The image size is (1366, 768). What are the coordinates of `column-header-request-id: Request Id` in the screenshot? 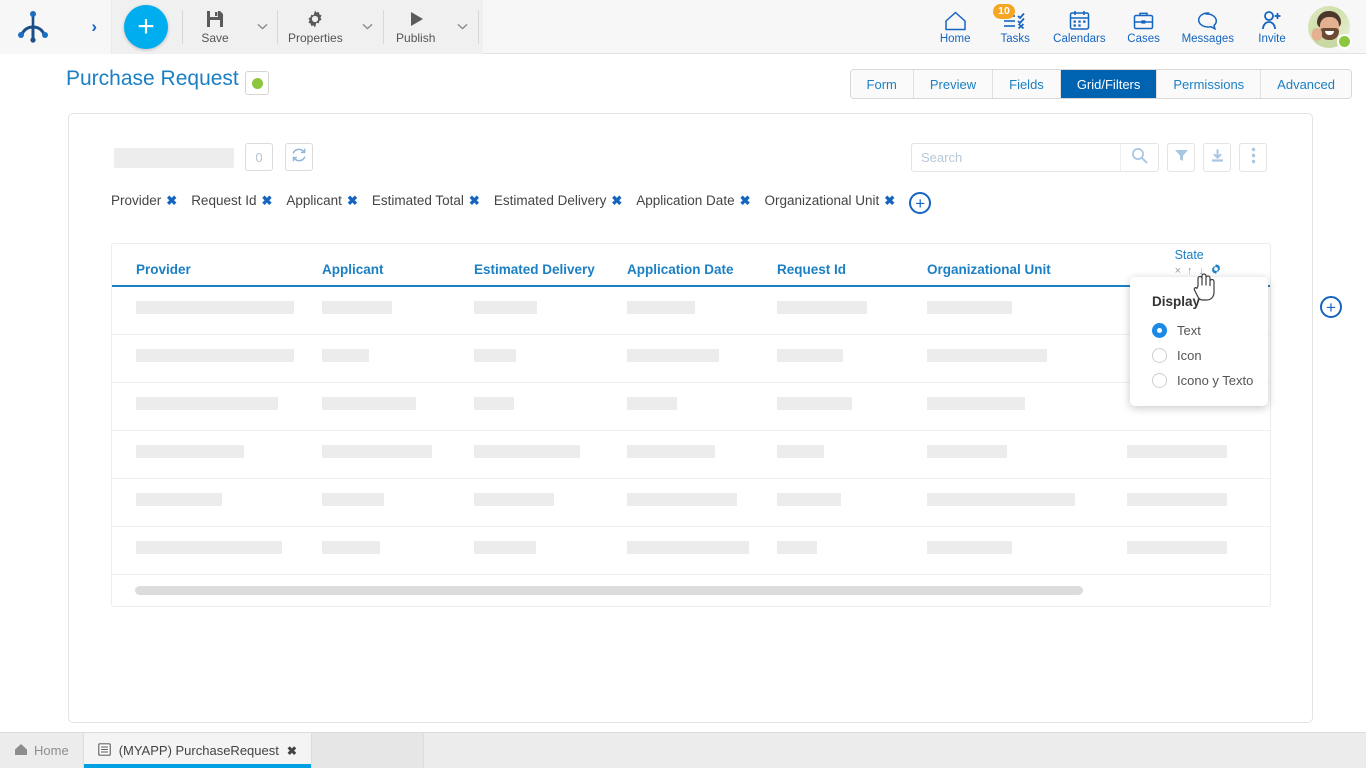 It's located at (811, 269).